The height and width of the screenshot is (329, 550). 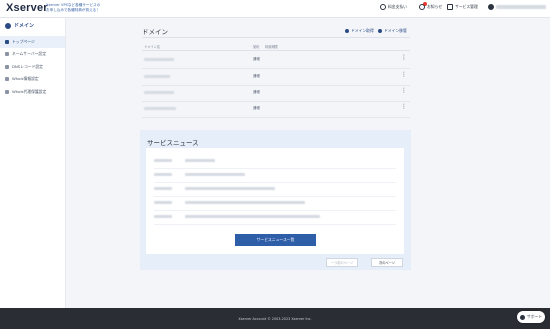 I want to click on sidebar-item-label: ネームサーバー設定, so click(x=29, y=53).